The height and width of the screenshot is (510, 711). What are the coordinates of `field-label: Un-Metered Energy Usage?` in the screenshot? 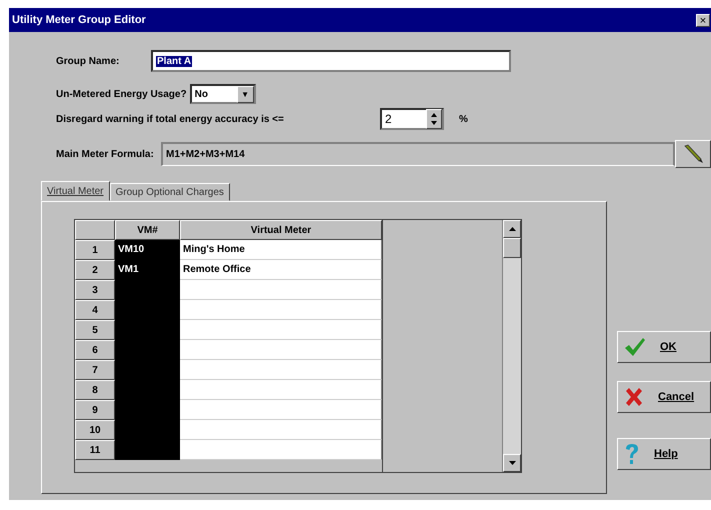 It's located at (121, 94).